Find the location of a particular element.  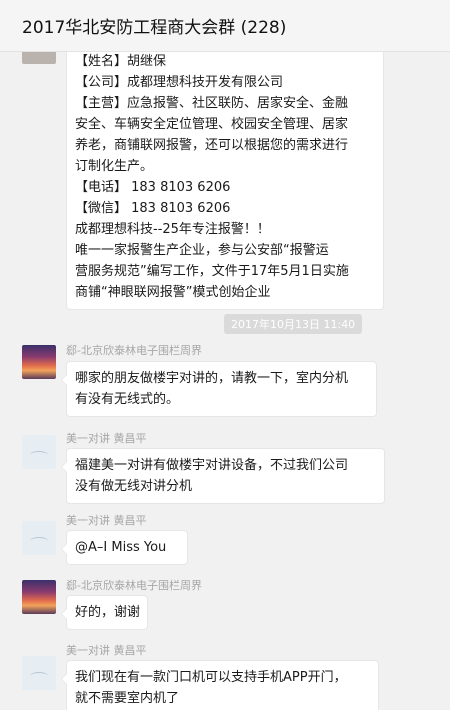

message-text: 【微信】 183 8103 6206 is located at coordinates (153, 208).